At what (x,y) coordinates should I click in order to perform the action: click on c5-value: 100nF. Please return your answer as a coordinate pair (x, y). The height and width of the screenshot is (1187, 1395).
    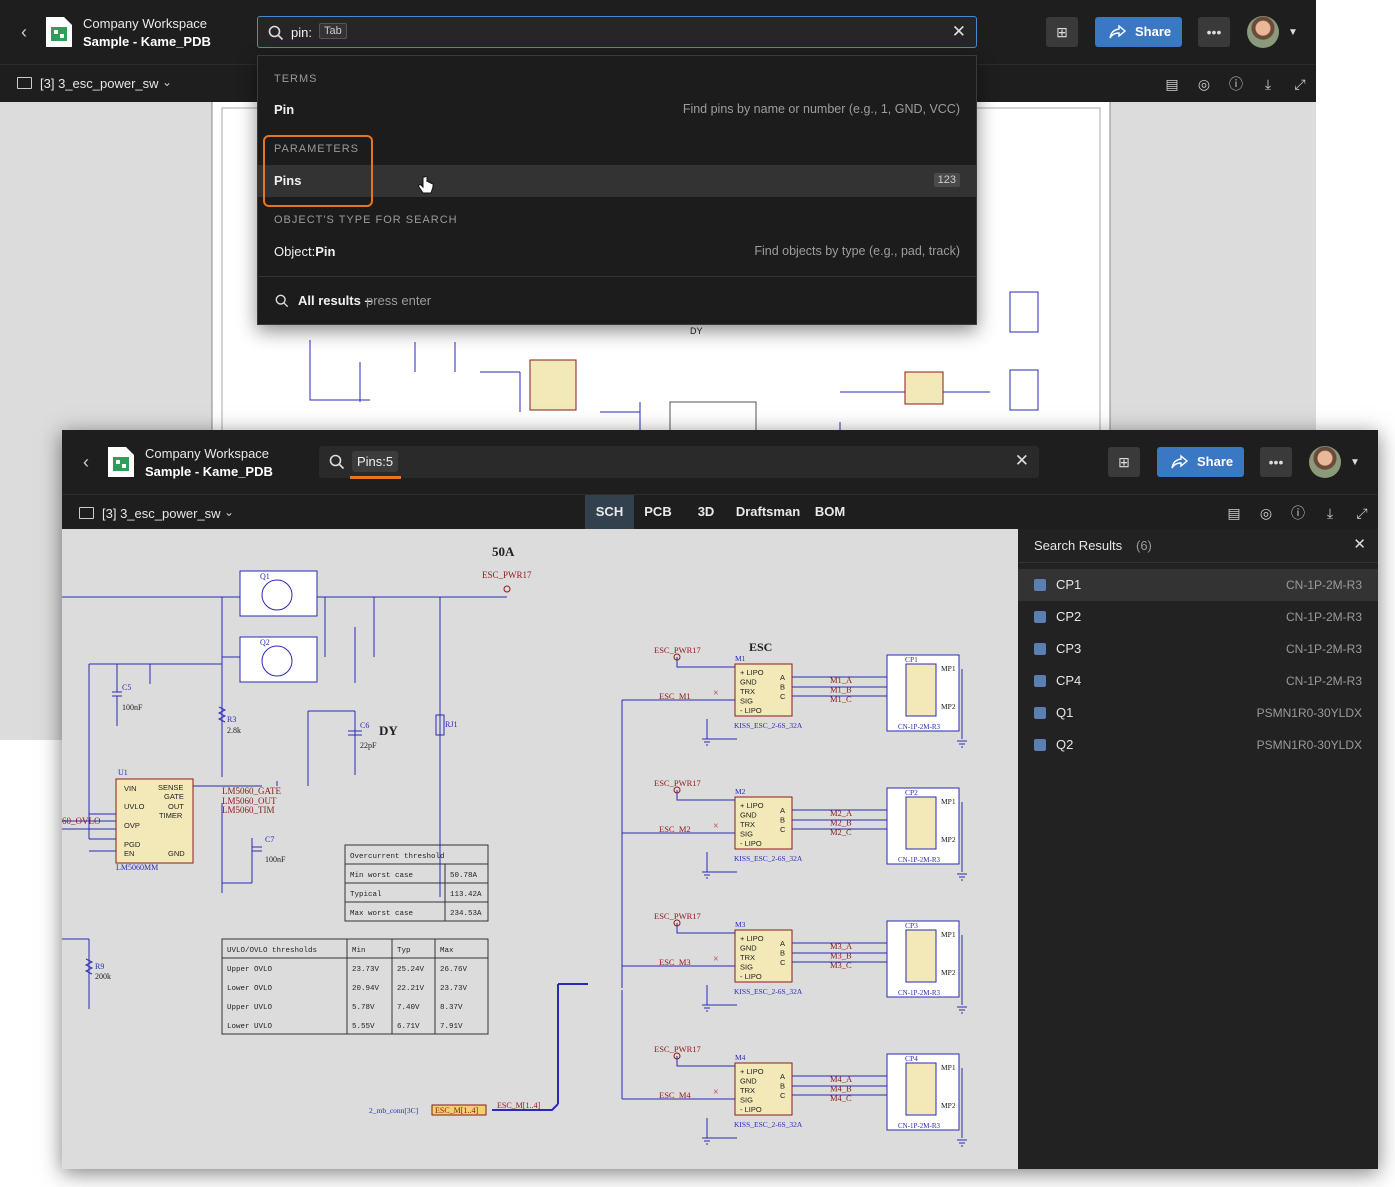
    Looking at the image, I should click on (132, 707).